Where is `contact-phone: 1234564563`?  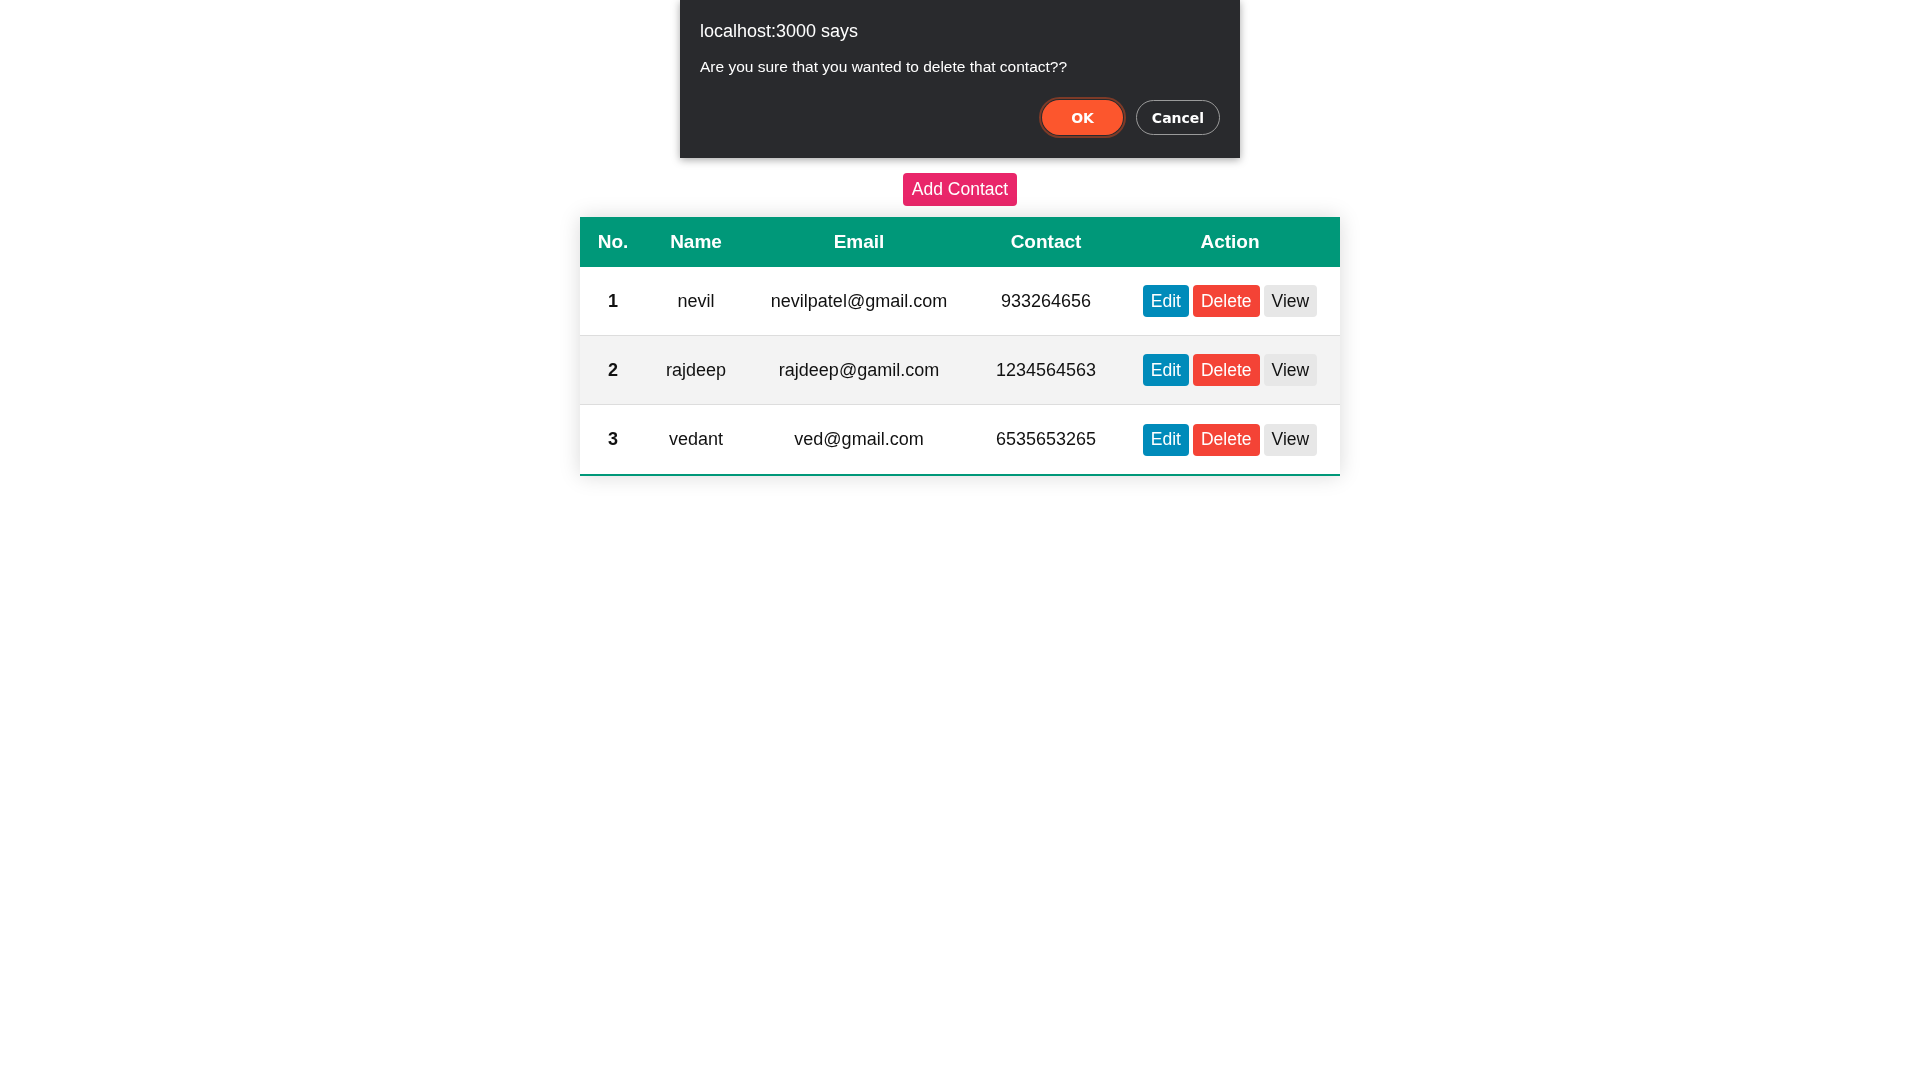 contact-phone: 1234564563 is located at coordinates (1046, 370).